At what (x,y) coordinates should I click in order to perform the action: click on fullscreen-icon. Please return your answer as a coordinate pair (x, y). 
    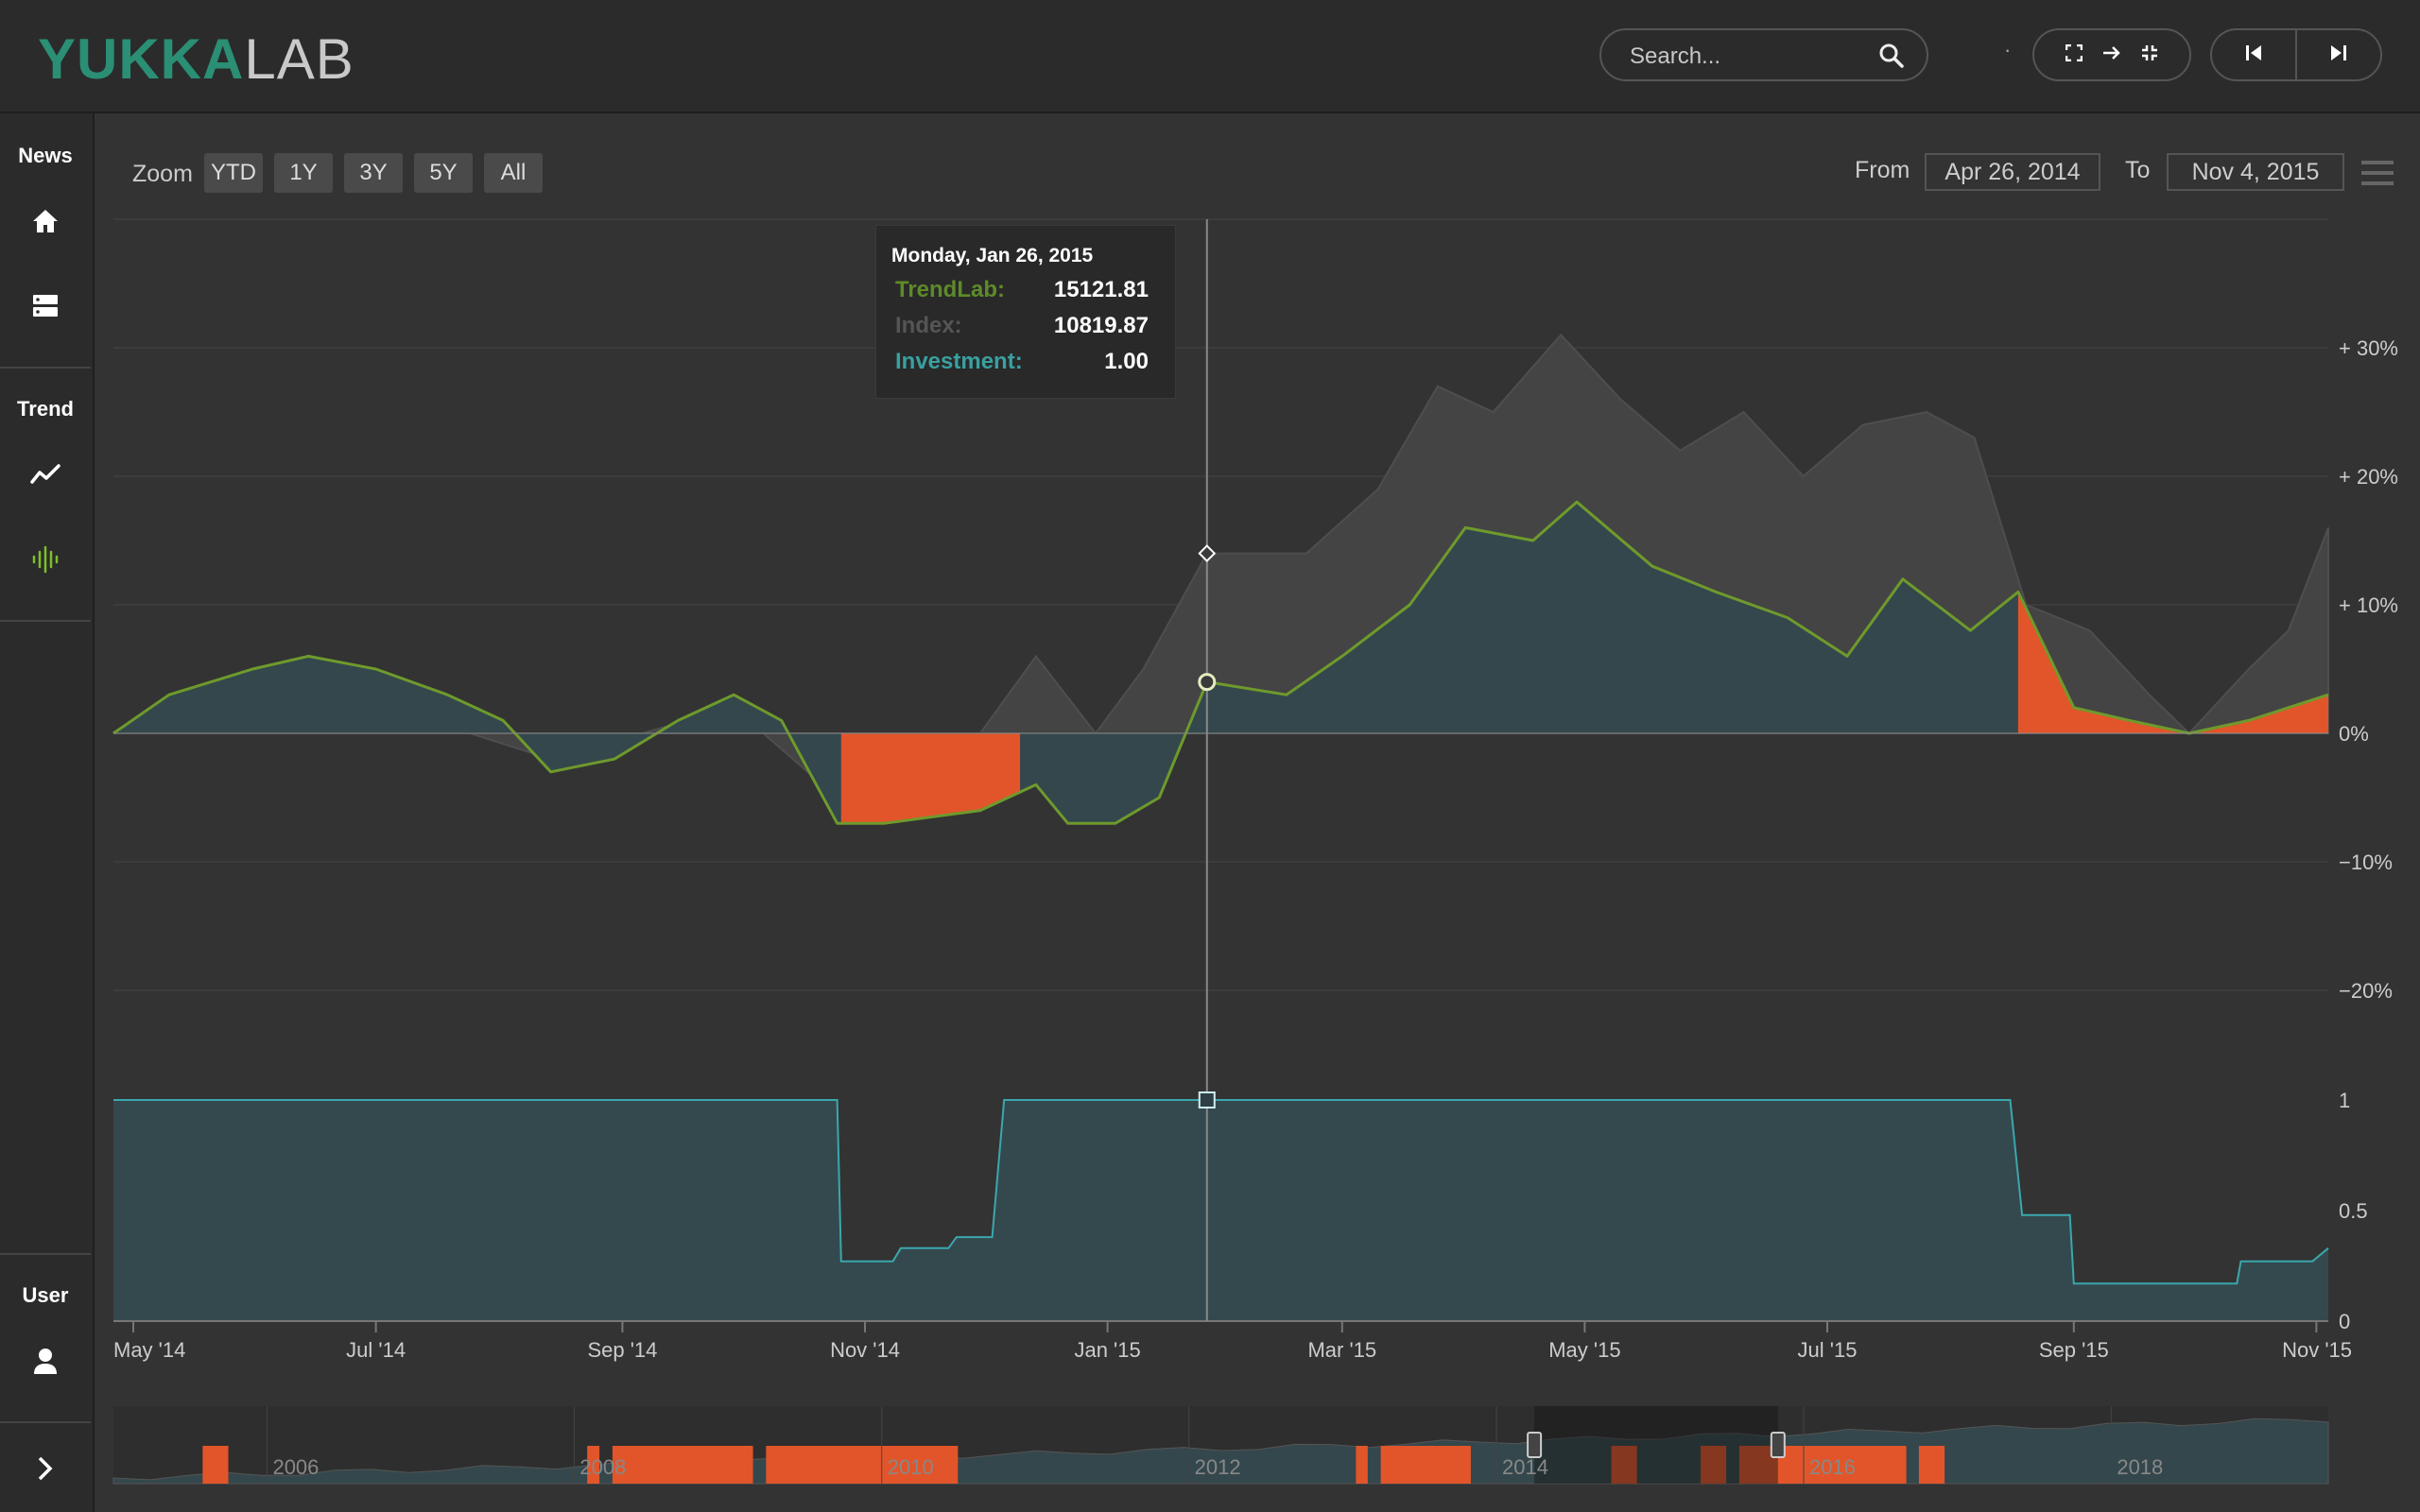
    Looking at the image, I should click on (2074, 54).